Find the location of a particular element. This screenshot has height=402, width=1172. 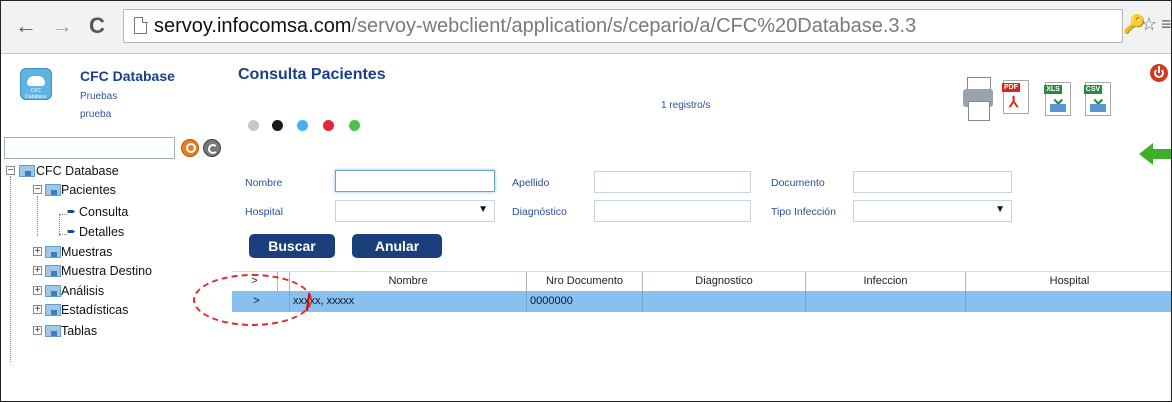

tree-label: Detalles is located at coordinates (102, 232).